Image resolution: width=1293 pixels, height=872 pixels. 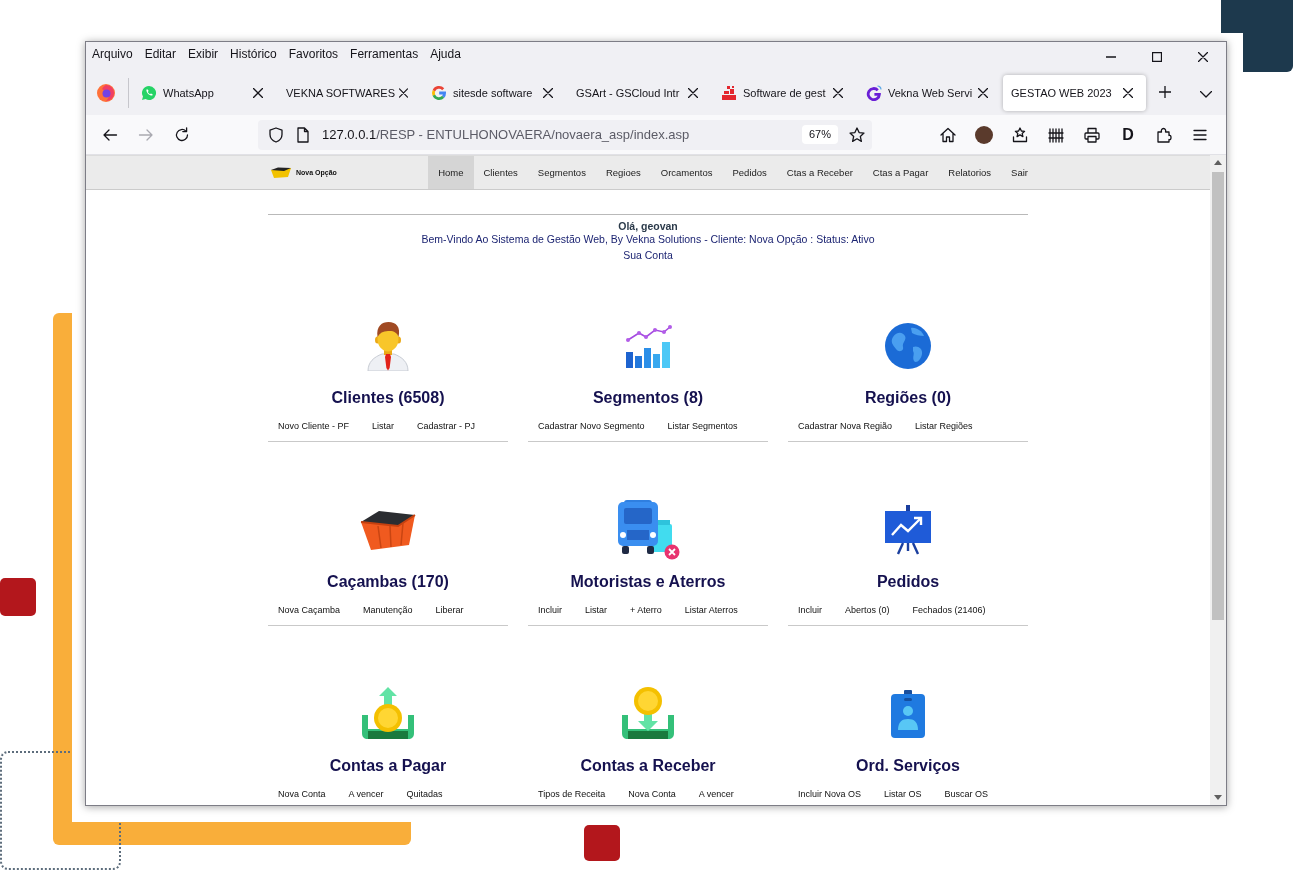 I want to click on nav-link: Sair, so click(x=1019, y=172).